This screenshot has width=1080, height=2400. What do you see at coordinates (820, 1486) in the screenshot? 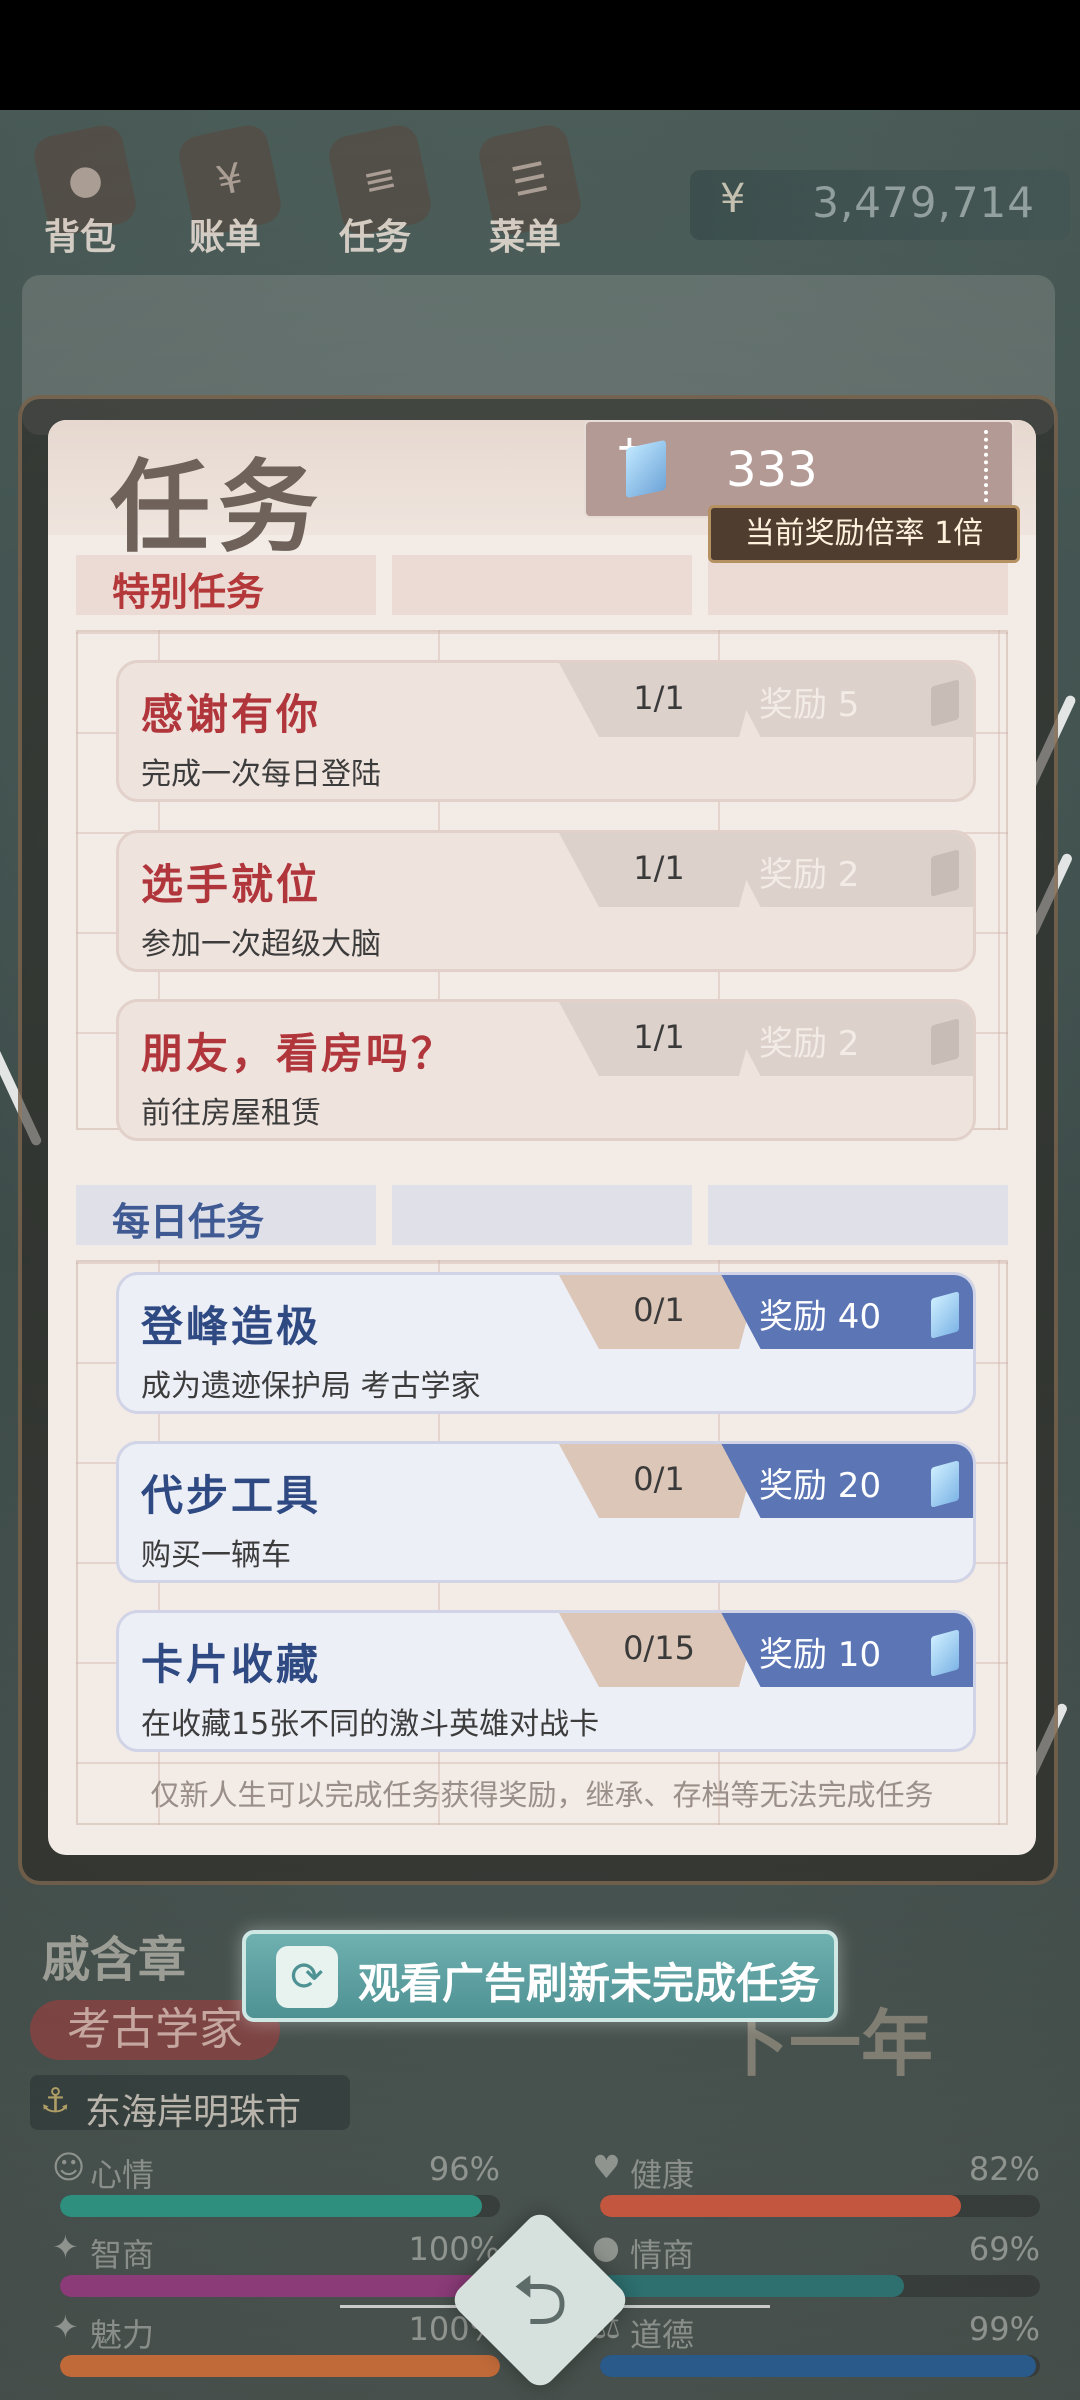
I see `task-reward-label: 奖励 20` at bounding box center [820, 1486].